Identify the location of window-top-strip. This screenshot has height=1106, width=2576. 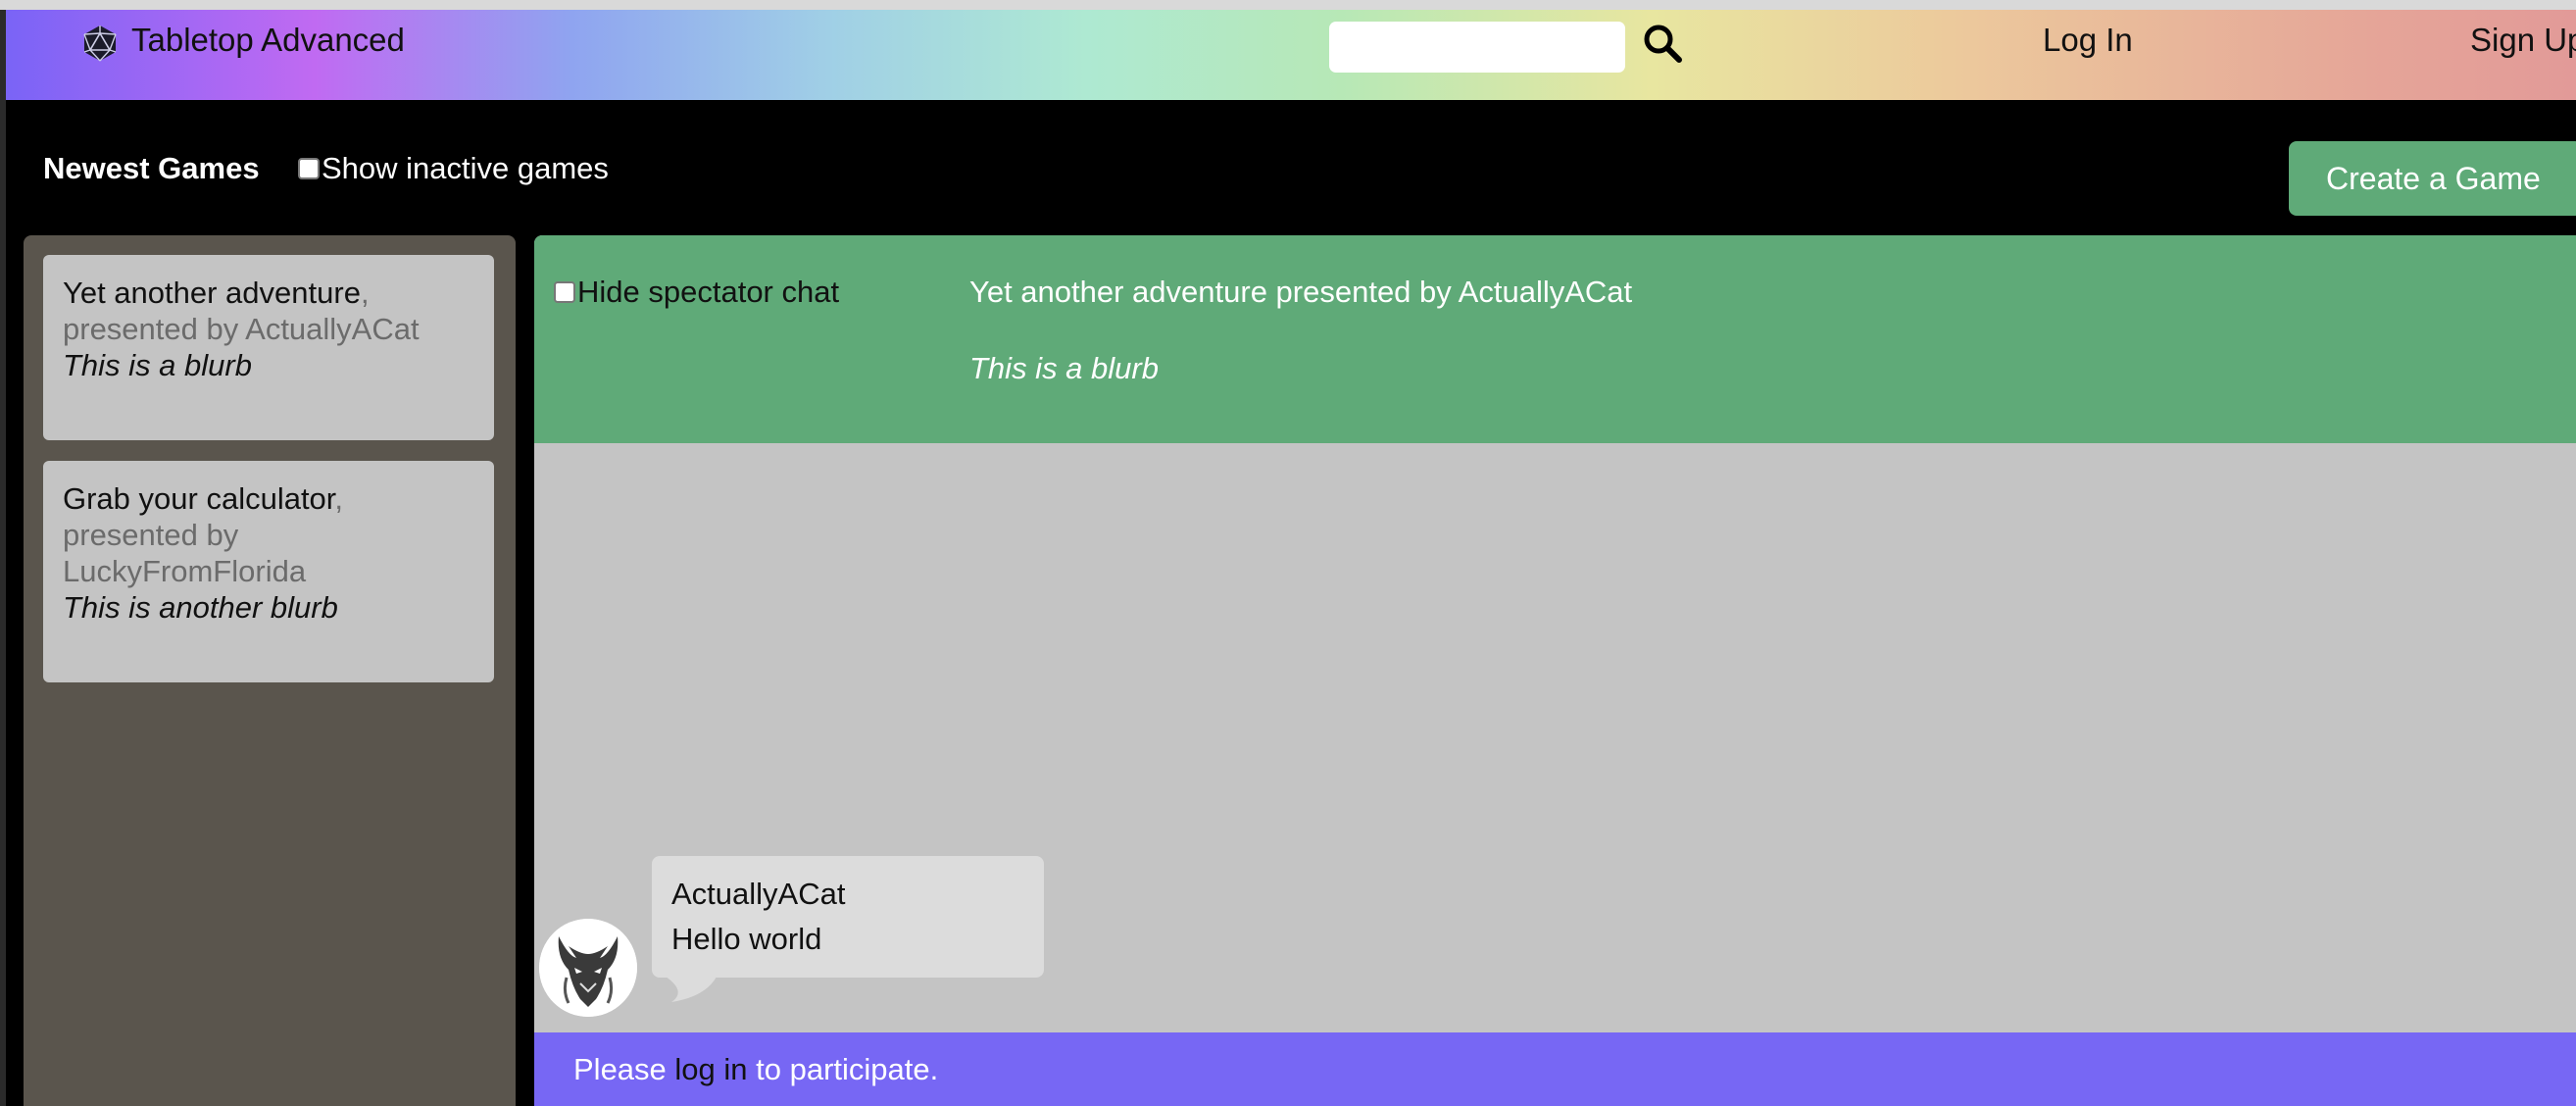
(1288, 5).